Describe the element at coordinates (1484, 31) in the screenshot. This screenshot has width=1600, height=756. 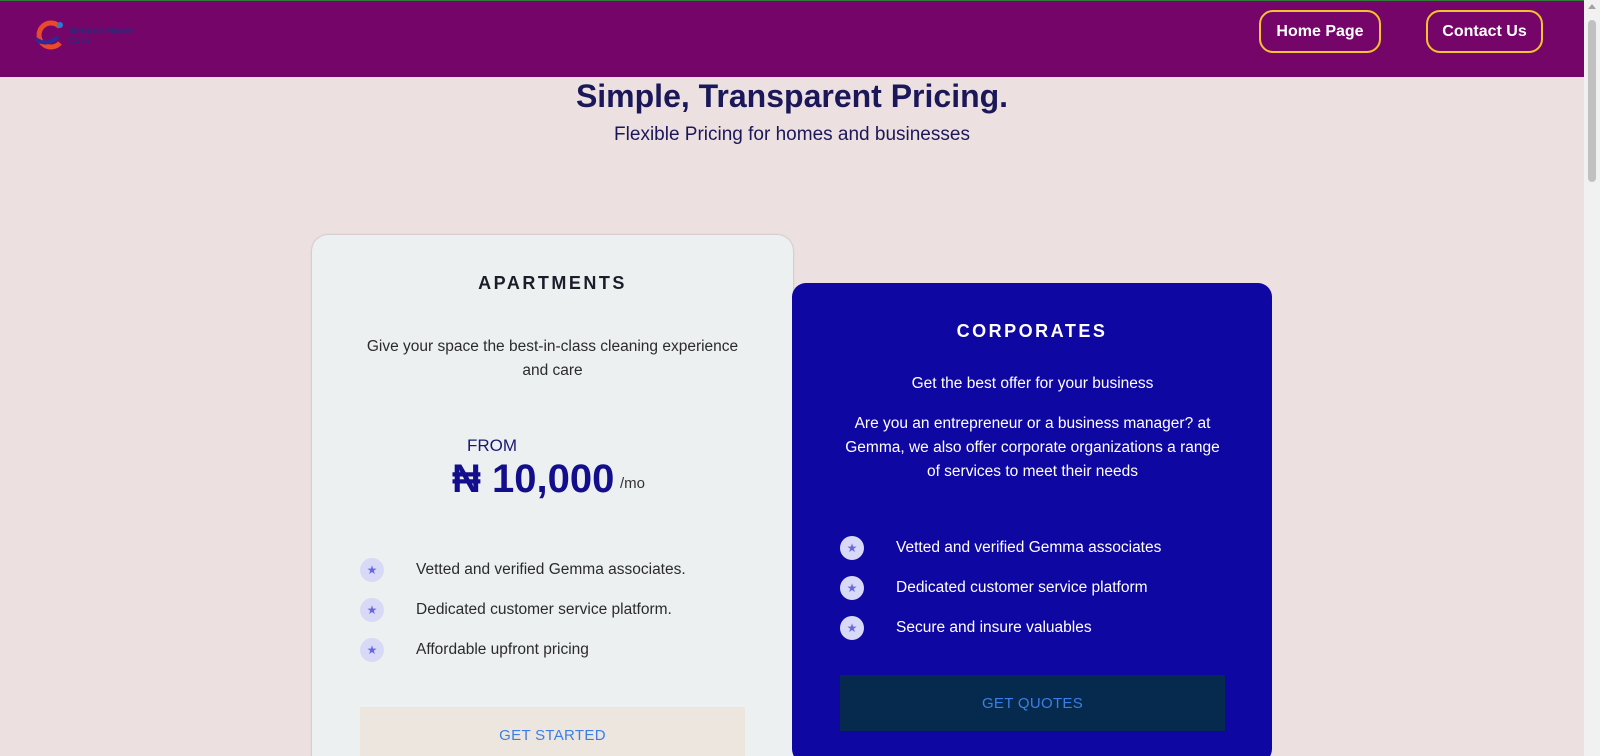
I see `contact-us-button: Contact Us` at that location.